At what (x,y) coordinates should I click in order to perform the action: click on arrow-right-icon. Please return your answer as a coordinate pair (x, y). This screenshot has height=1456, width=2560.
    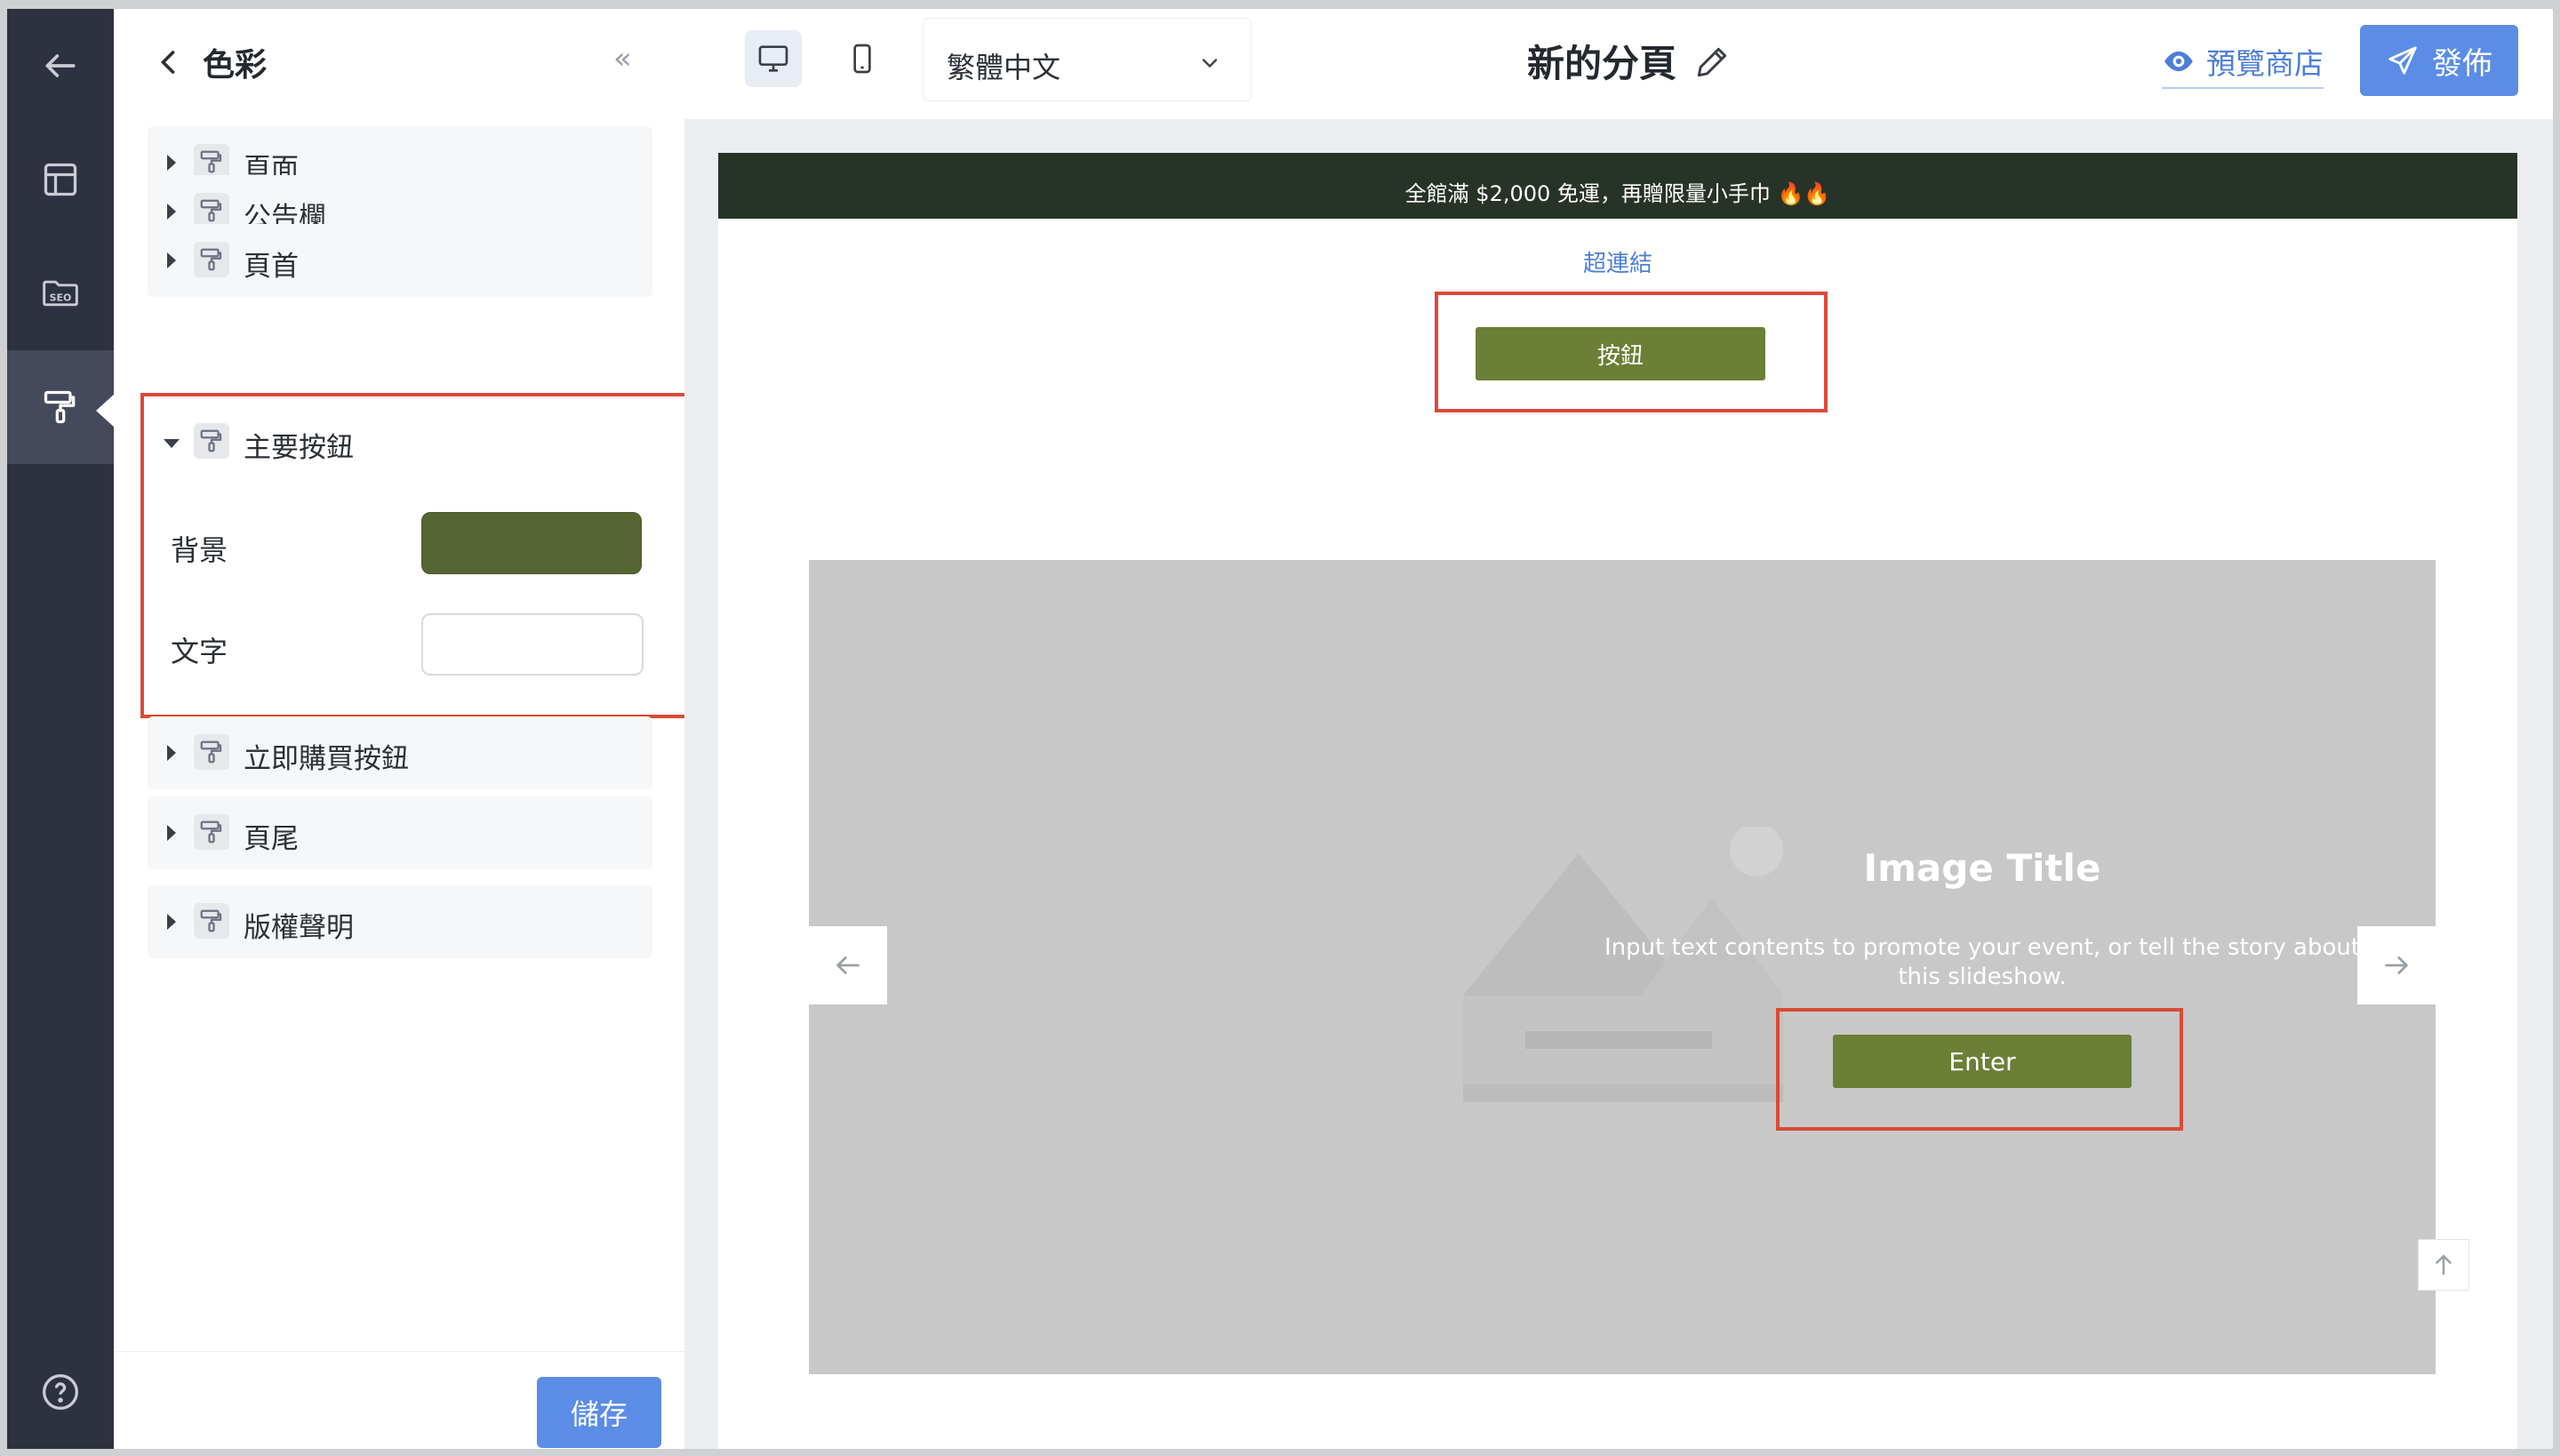
    Looking at the image, I should click on (2396, 965).